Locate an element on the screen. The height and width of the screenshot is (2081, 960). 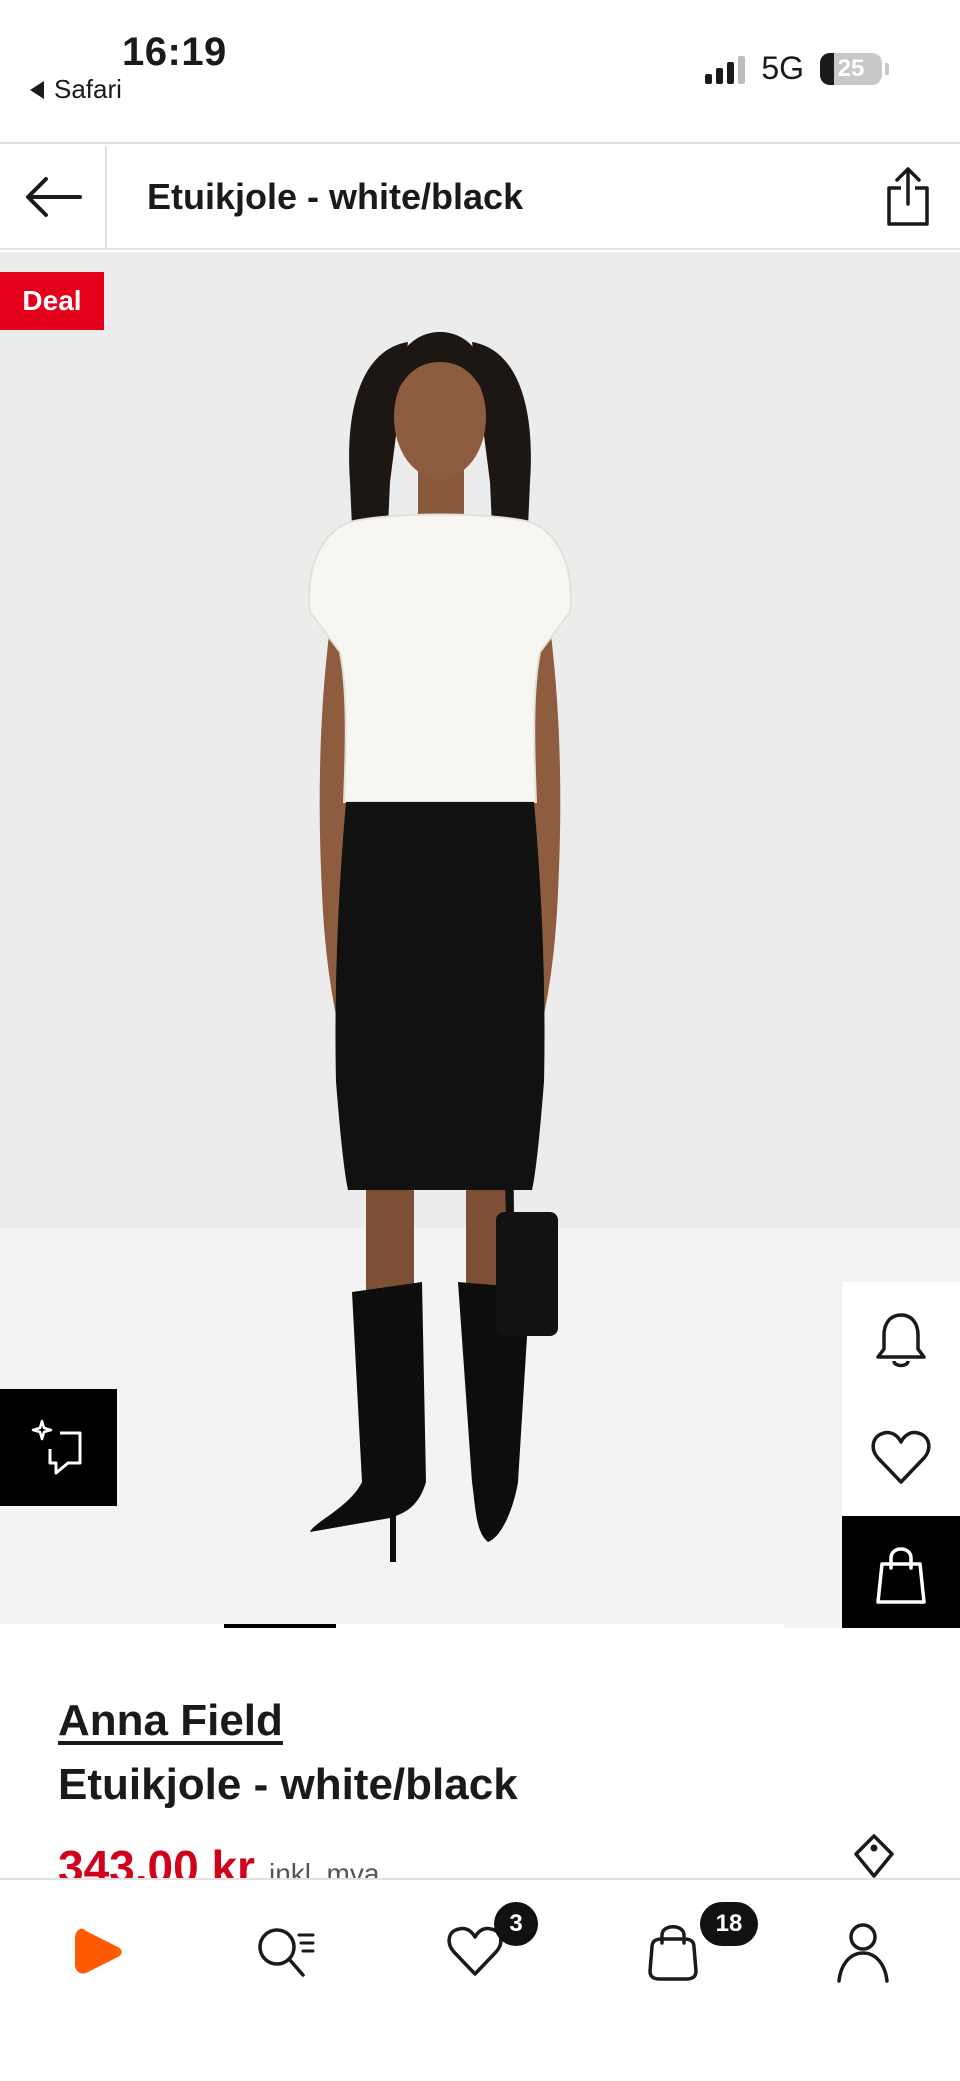
back-button is located at coordinates (53, 197).